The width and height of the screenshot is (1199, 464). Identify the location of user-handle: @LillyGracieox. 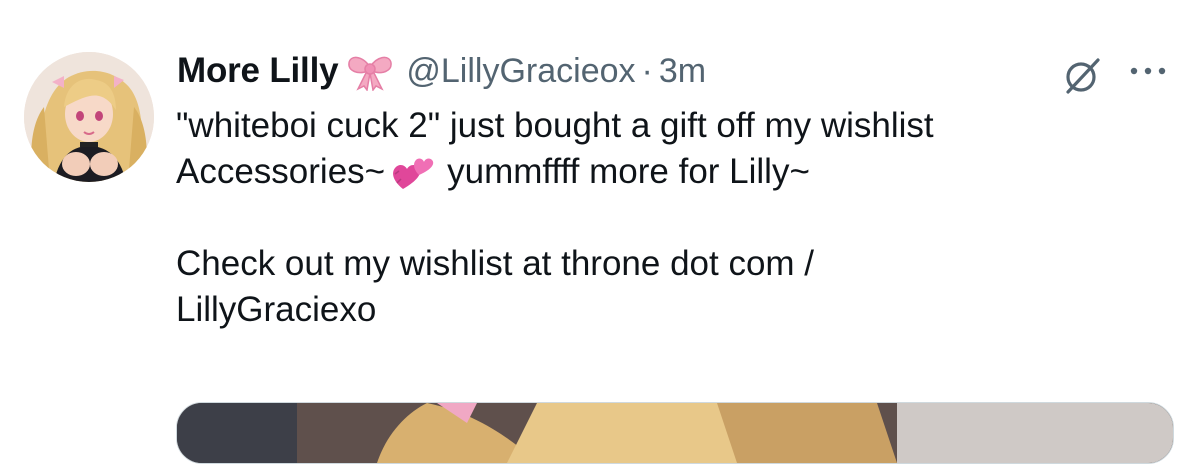
(520, 71).